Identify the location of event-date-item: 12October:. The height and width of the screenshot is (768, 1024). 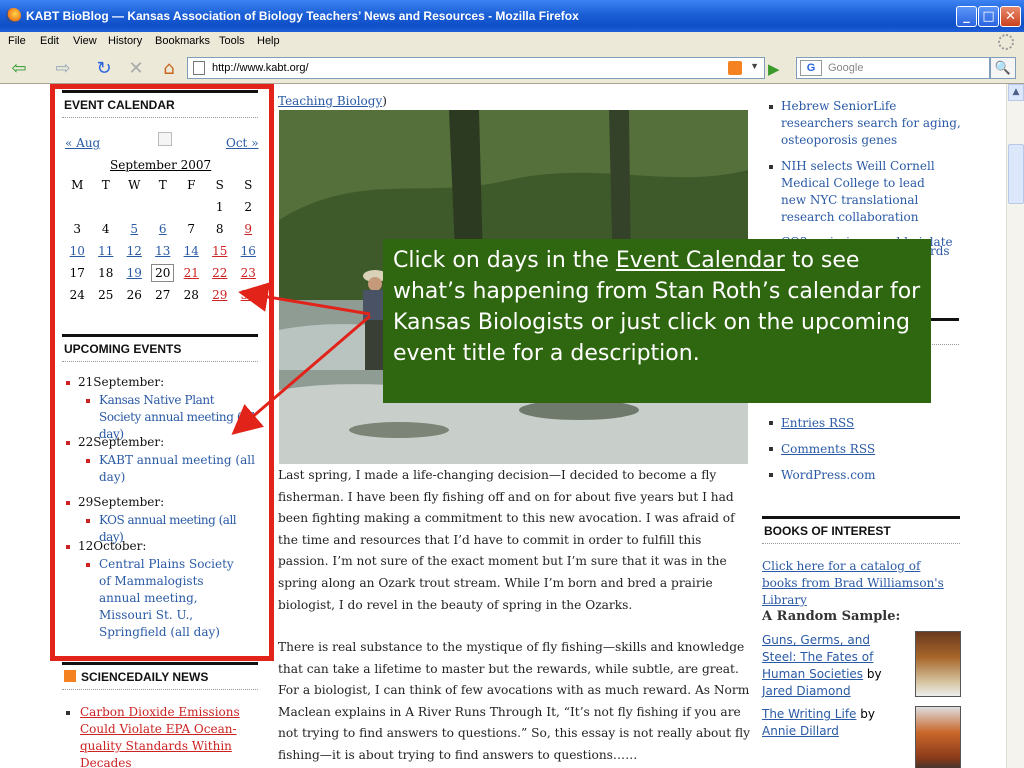
(106, 546).